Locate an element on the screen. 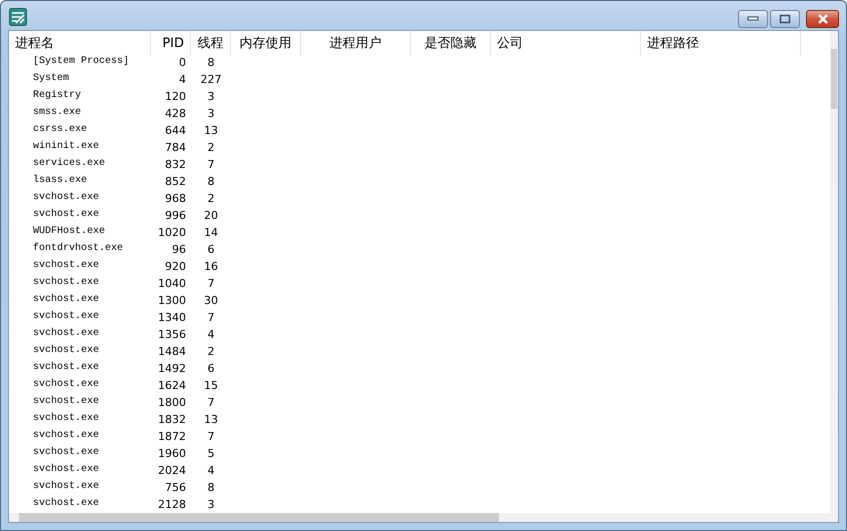 This screenshot has height=531, width=847. horizontal-scrollbar is located at coordinates (423, 517).